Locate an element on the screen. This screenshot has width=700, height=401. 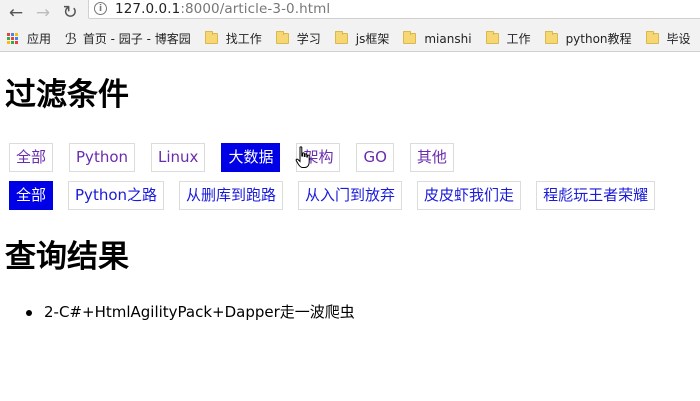
bookmark-item: 毕设 is located at coordinates (668, 38).